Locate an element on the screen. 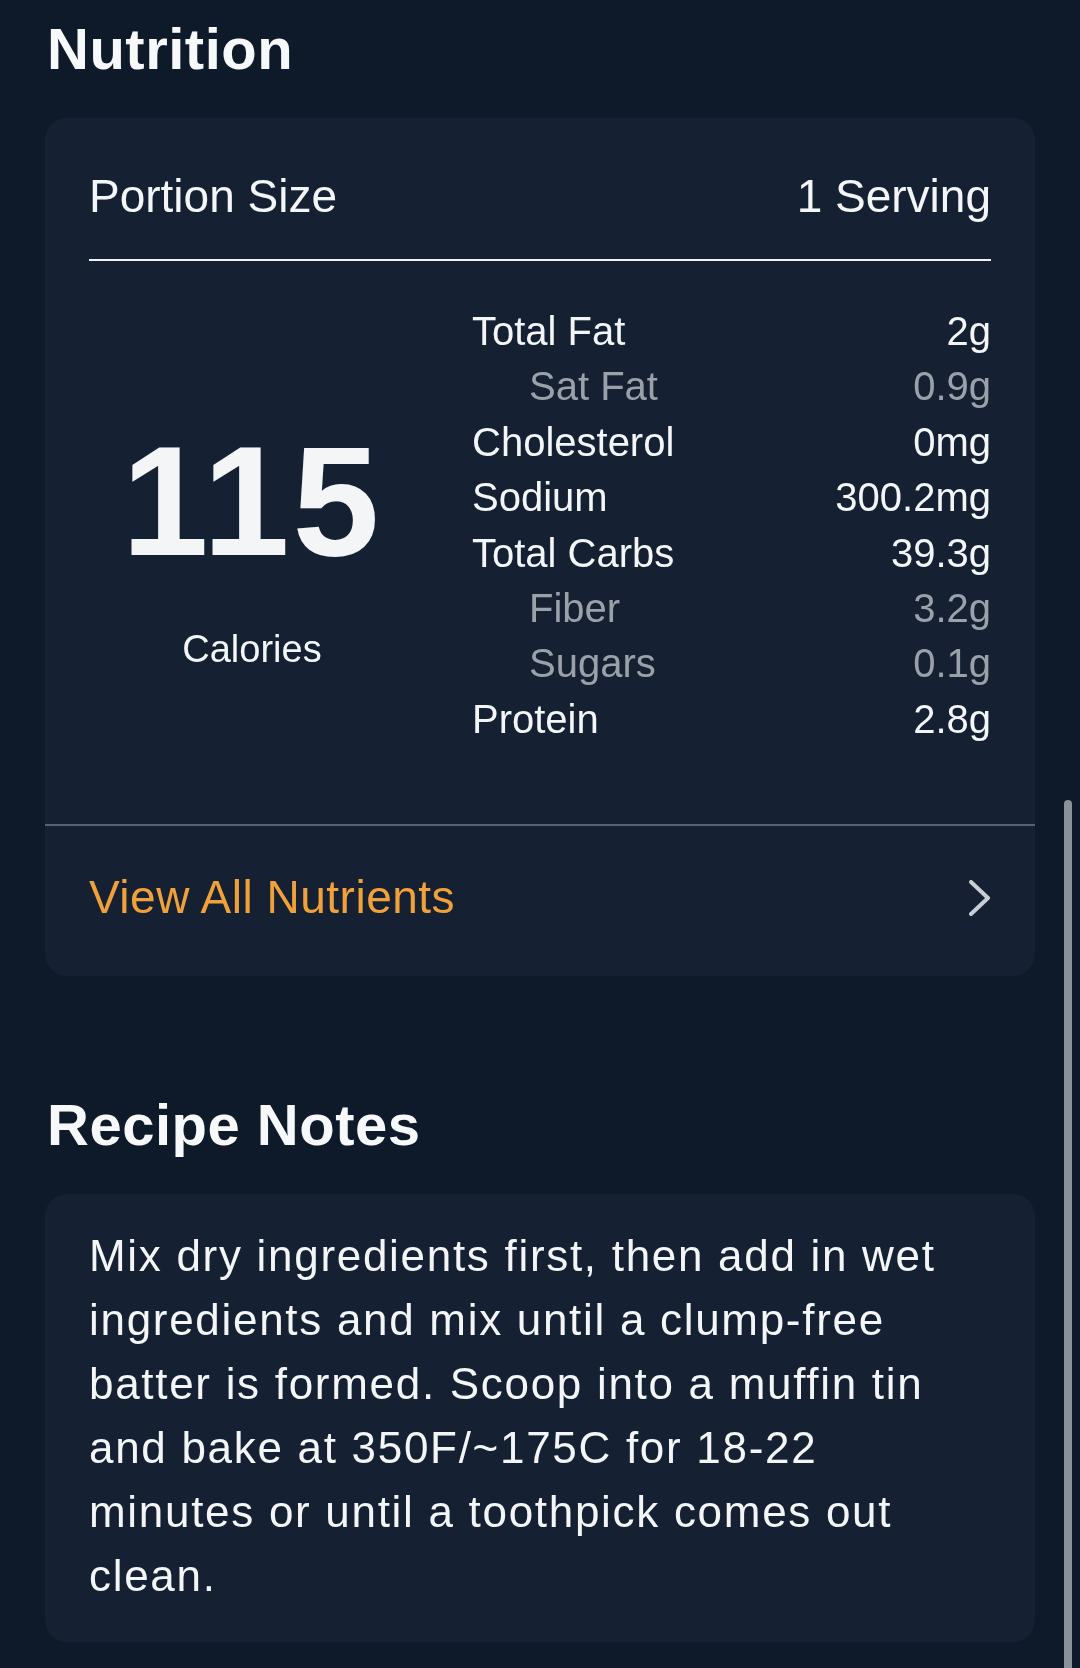  nutrient-amount: 2g is located at coordinates (968, 331).